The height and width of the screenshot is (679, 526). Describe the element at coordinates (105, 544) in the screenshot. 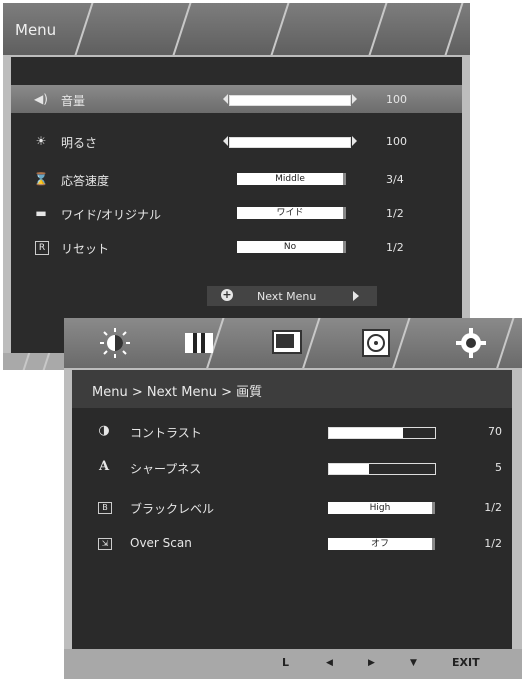

I see `overscan-icon: ⇲` at that location.